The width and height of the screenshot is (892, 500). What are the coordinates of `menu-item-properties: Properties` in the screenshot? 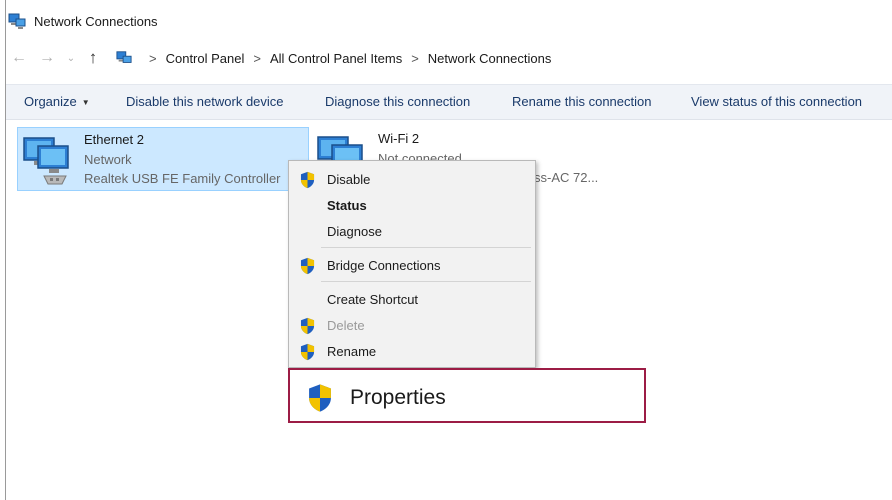 It's located at (467, 395).